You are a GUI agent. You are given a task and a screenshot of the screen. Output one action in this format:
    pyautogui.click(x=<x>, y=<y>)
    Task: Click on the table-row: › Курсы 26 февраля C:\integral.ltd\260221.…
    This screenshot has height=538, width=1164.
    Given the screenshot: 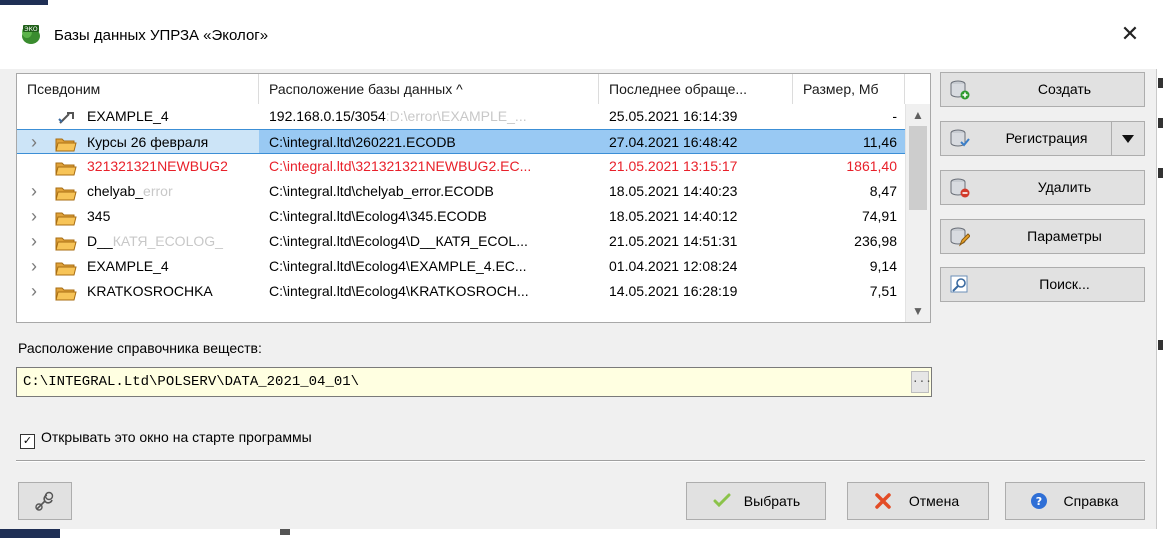 What is the action you would take?
    pyautogui.click(x=461, y=141)
    